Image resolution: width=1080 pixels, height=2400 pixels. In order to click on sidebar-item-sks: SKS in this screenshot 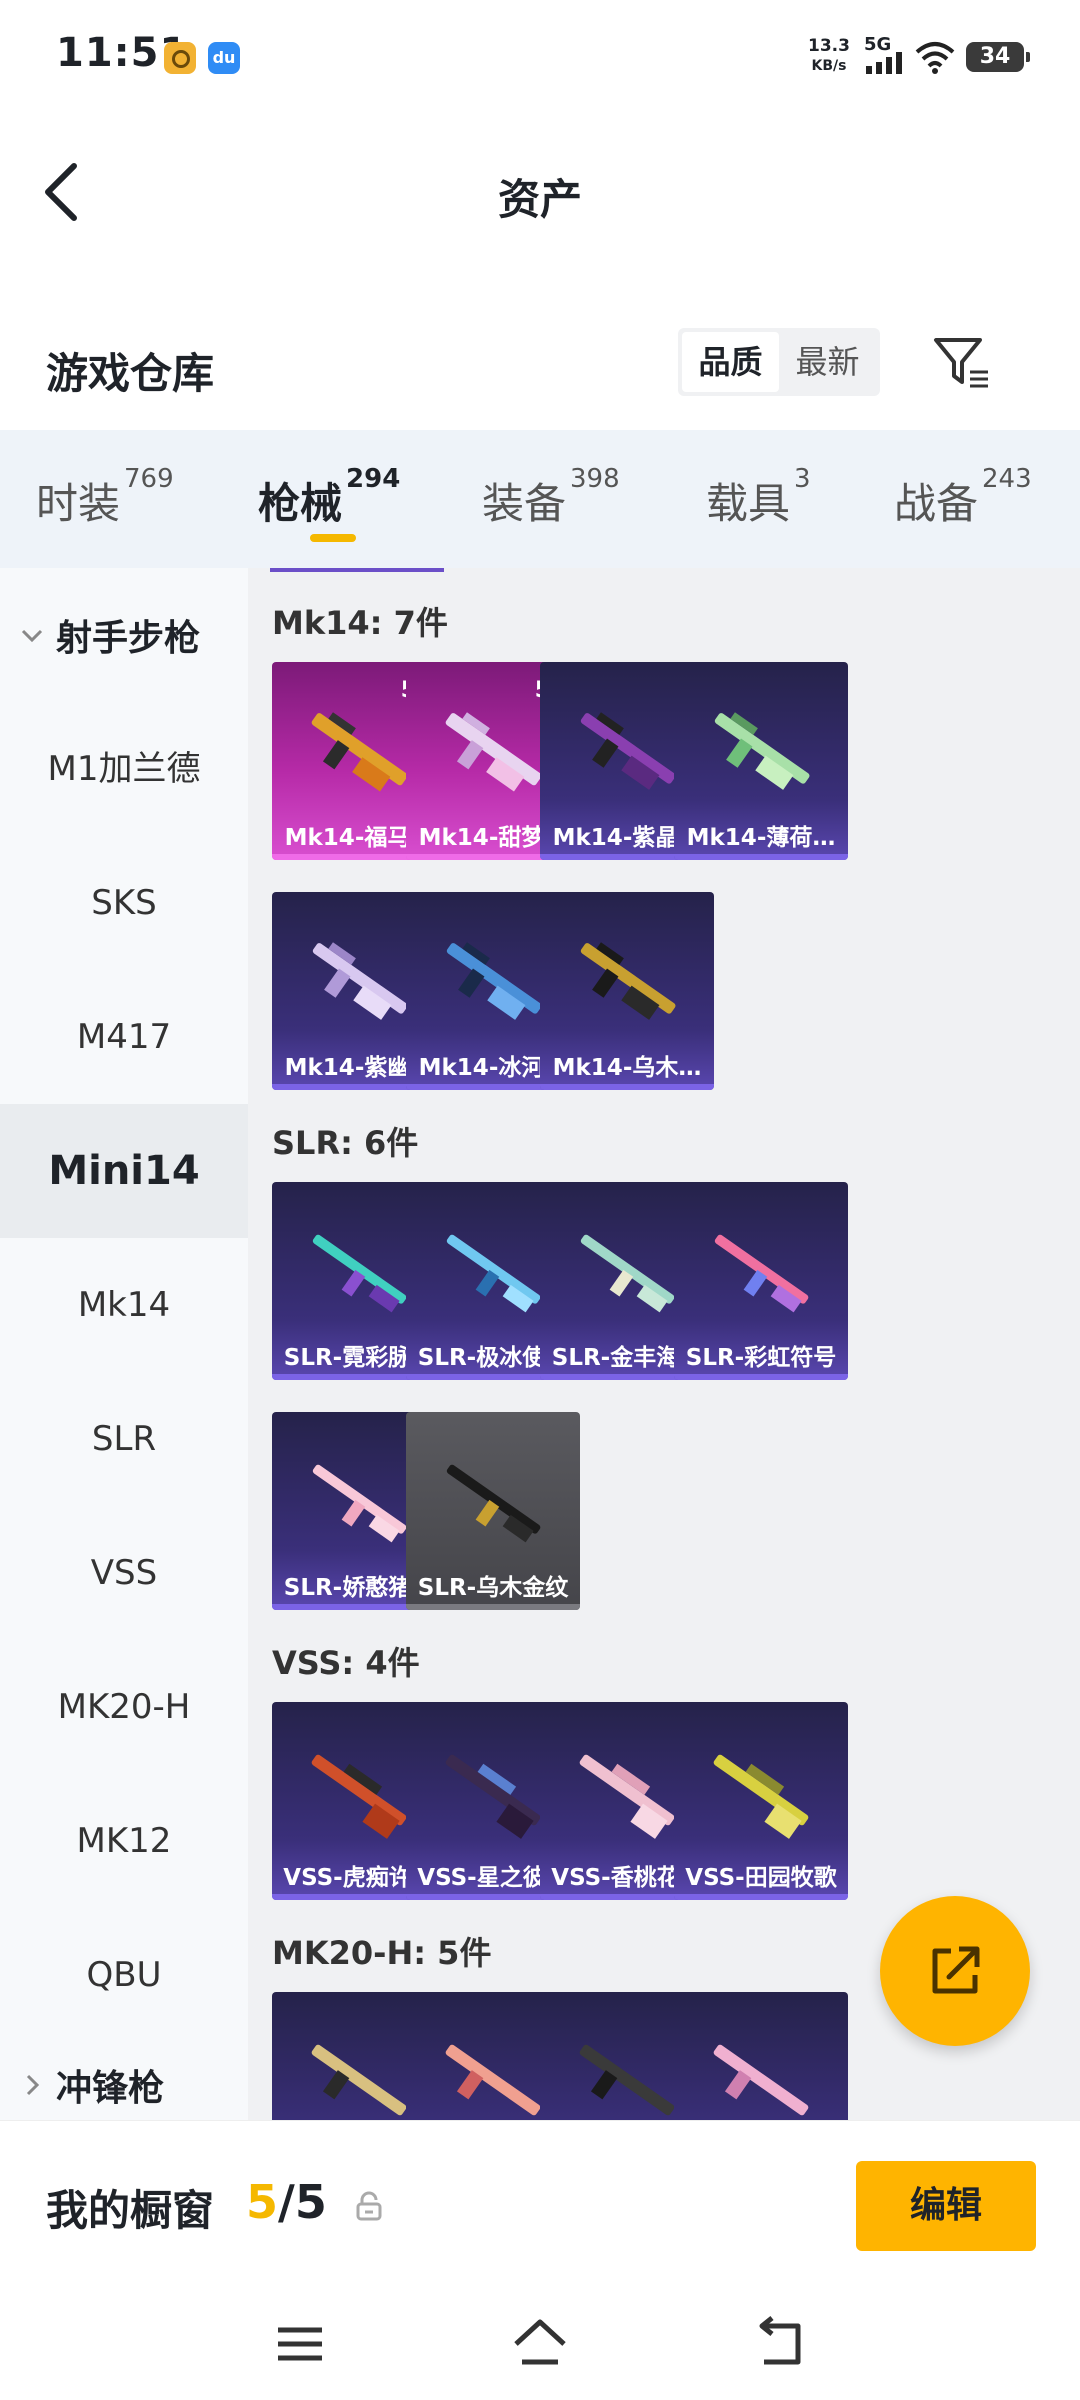, I will do `click(124, 903)`.